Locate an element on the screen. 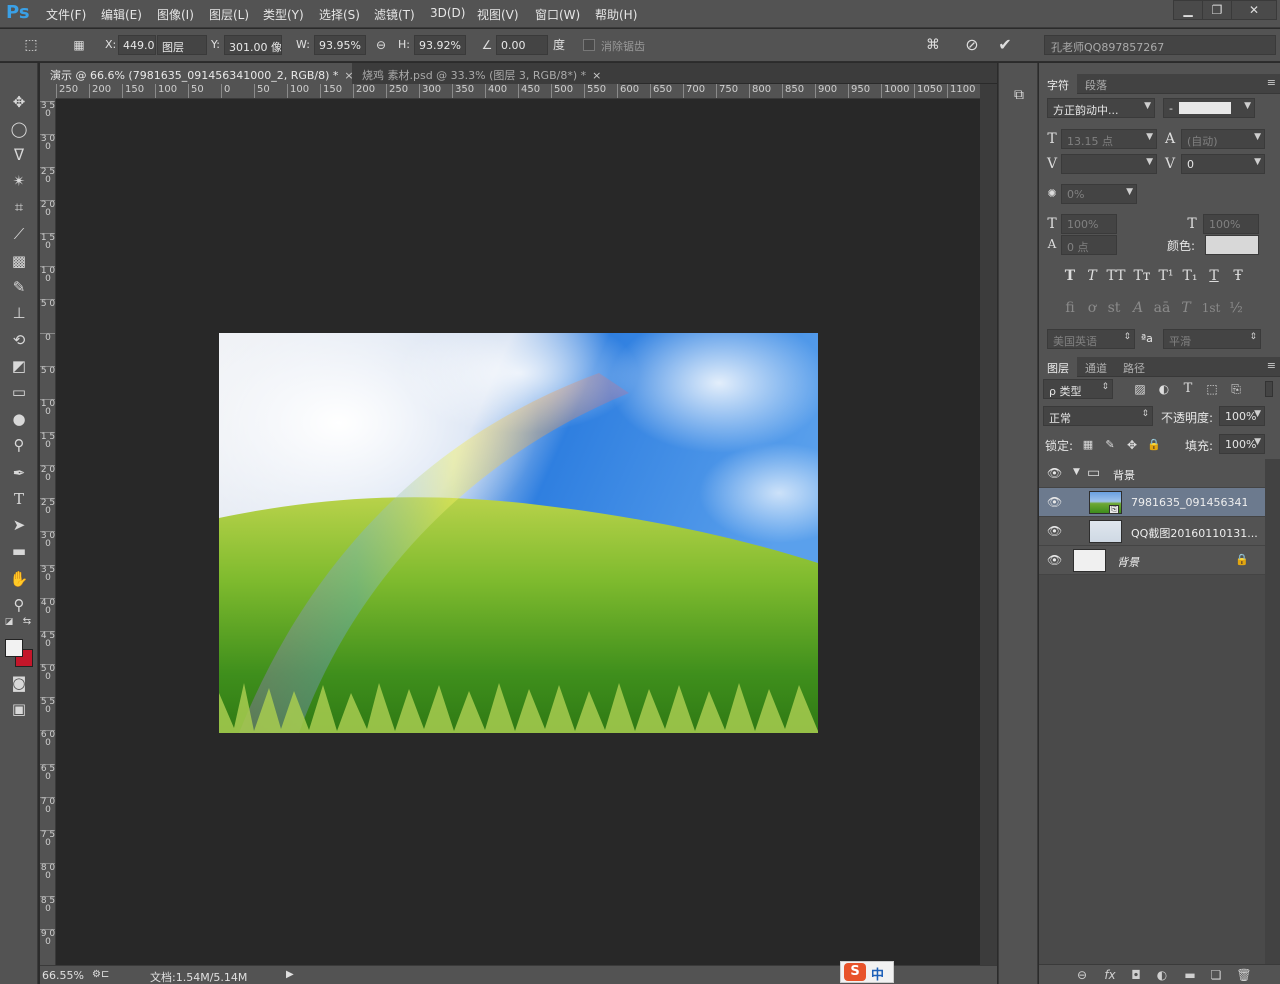 The height and width of the screenshot is (984, 1280). swash-icon: A is located at coordinates (1138, 308).